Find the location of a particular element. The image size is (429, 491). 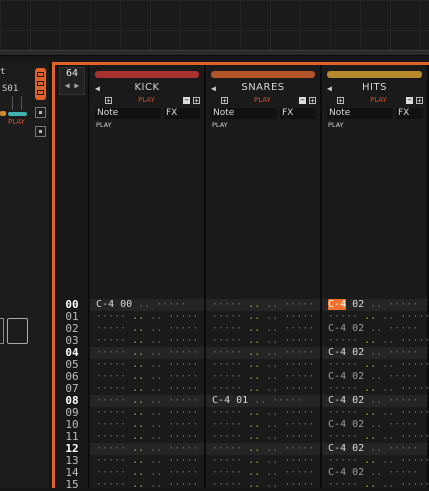

length-arrows-icon: ◀ ▶ is located at coordinates (72, 86).